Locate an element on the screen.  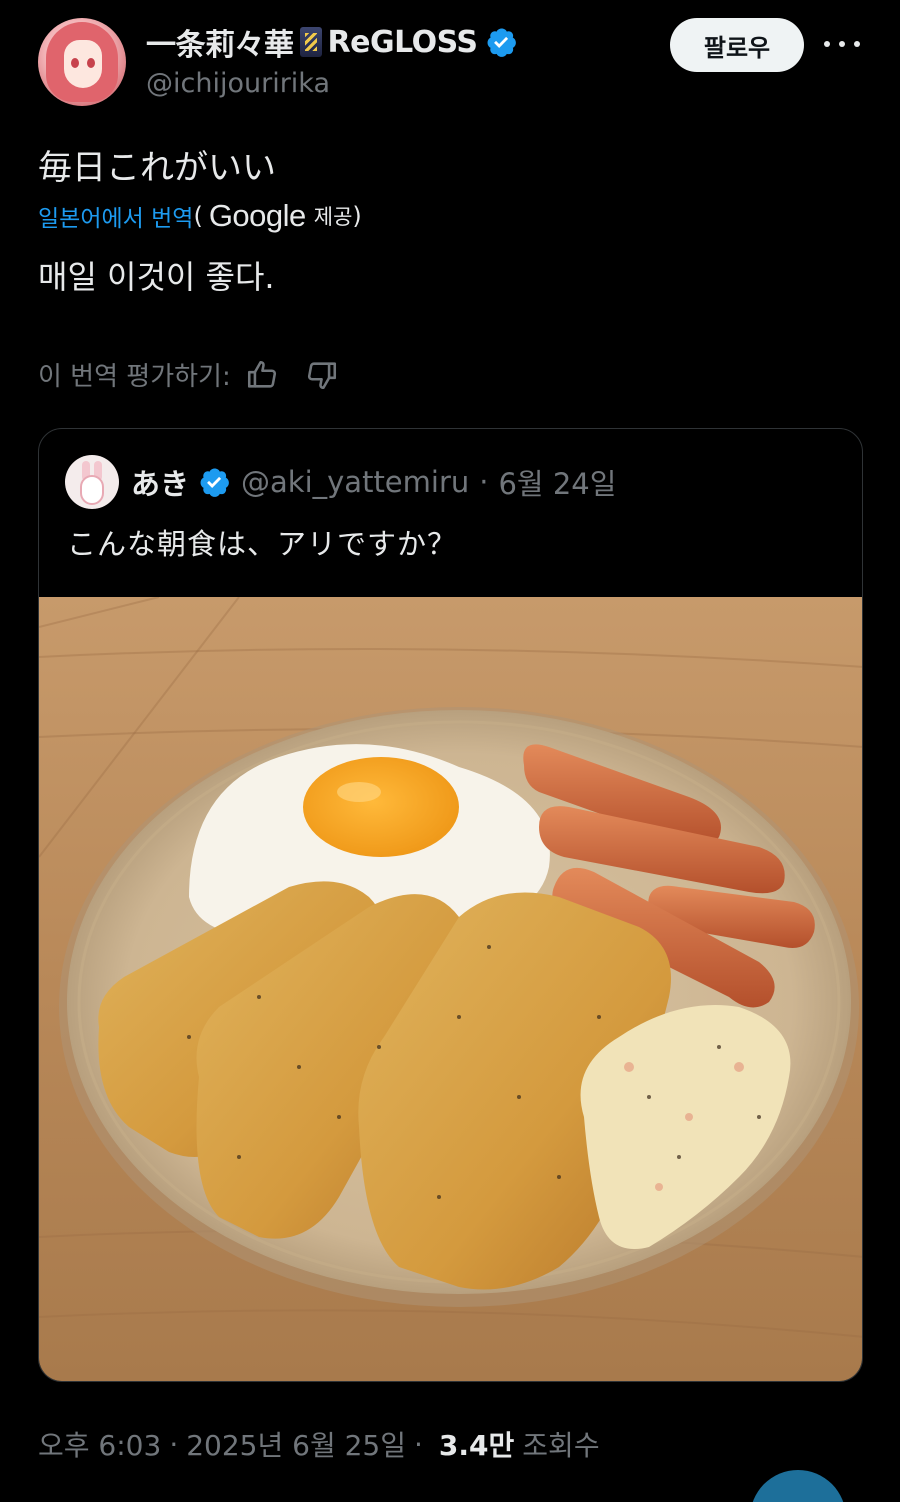
follow-button: 팔로우 is located at coordinates (737, 45).